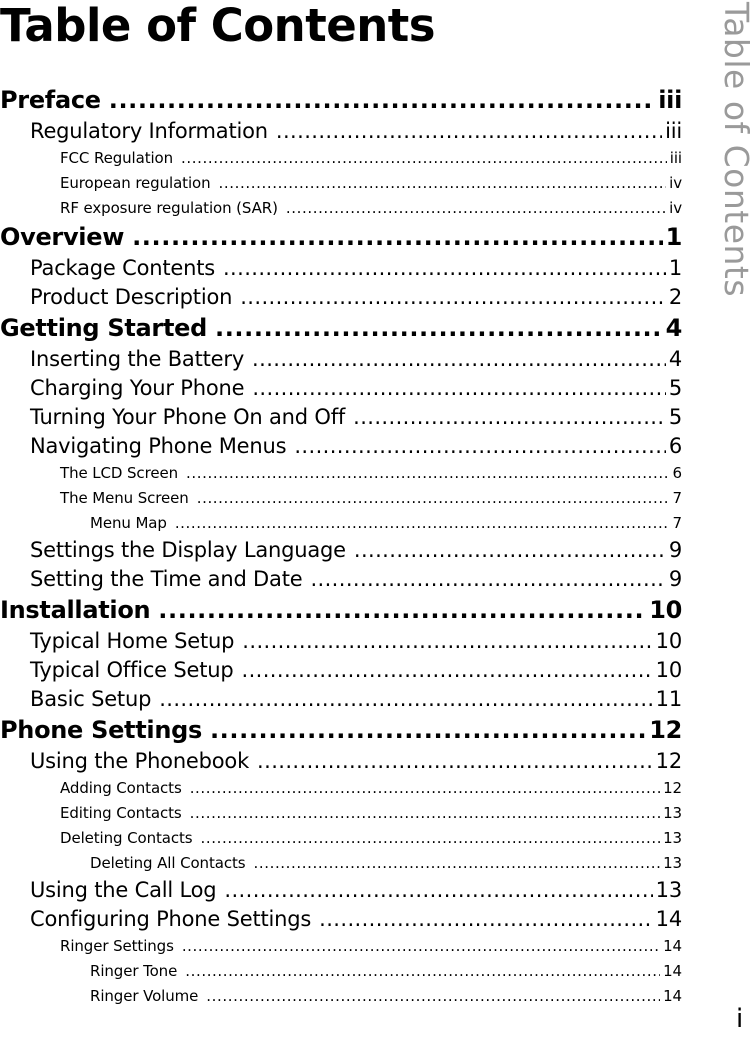 The width and height of the screenshot is (750, 1063). I want to click on toc-entry-level-2: Using the Call Log 13, so click(341, 890).